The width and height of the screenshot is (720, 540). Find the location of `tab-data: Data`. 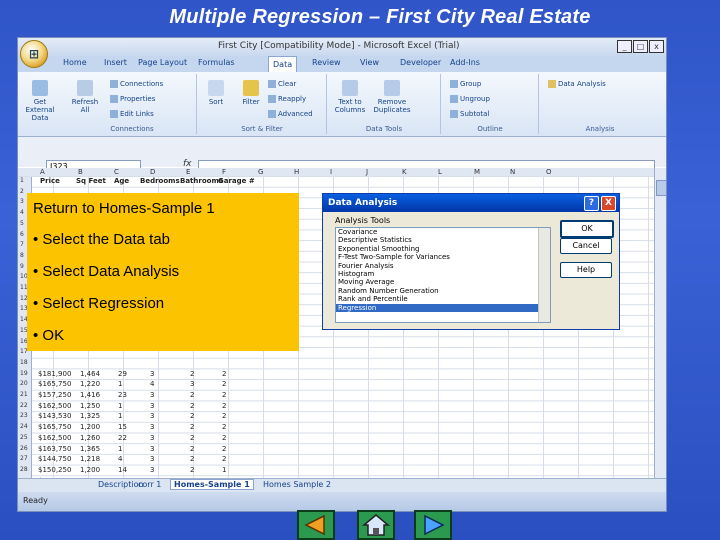

tab-data: Data is located at coordinates (283, 64).